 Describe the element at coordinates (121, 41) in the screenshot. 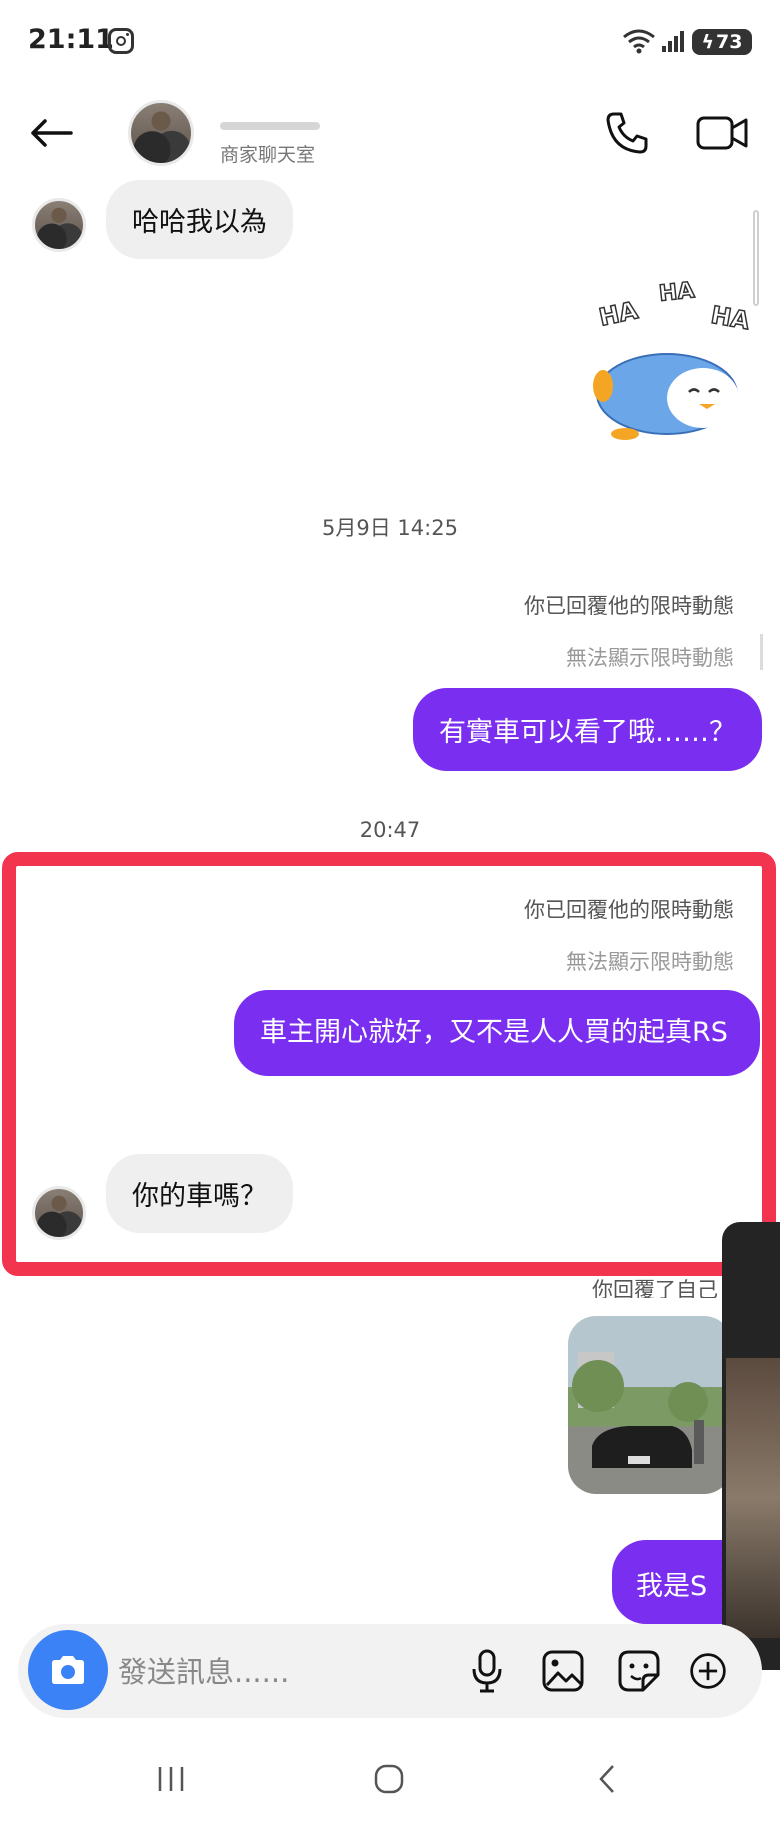

I see `instagram-notification-icon` at that location.